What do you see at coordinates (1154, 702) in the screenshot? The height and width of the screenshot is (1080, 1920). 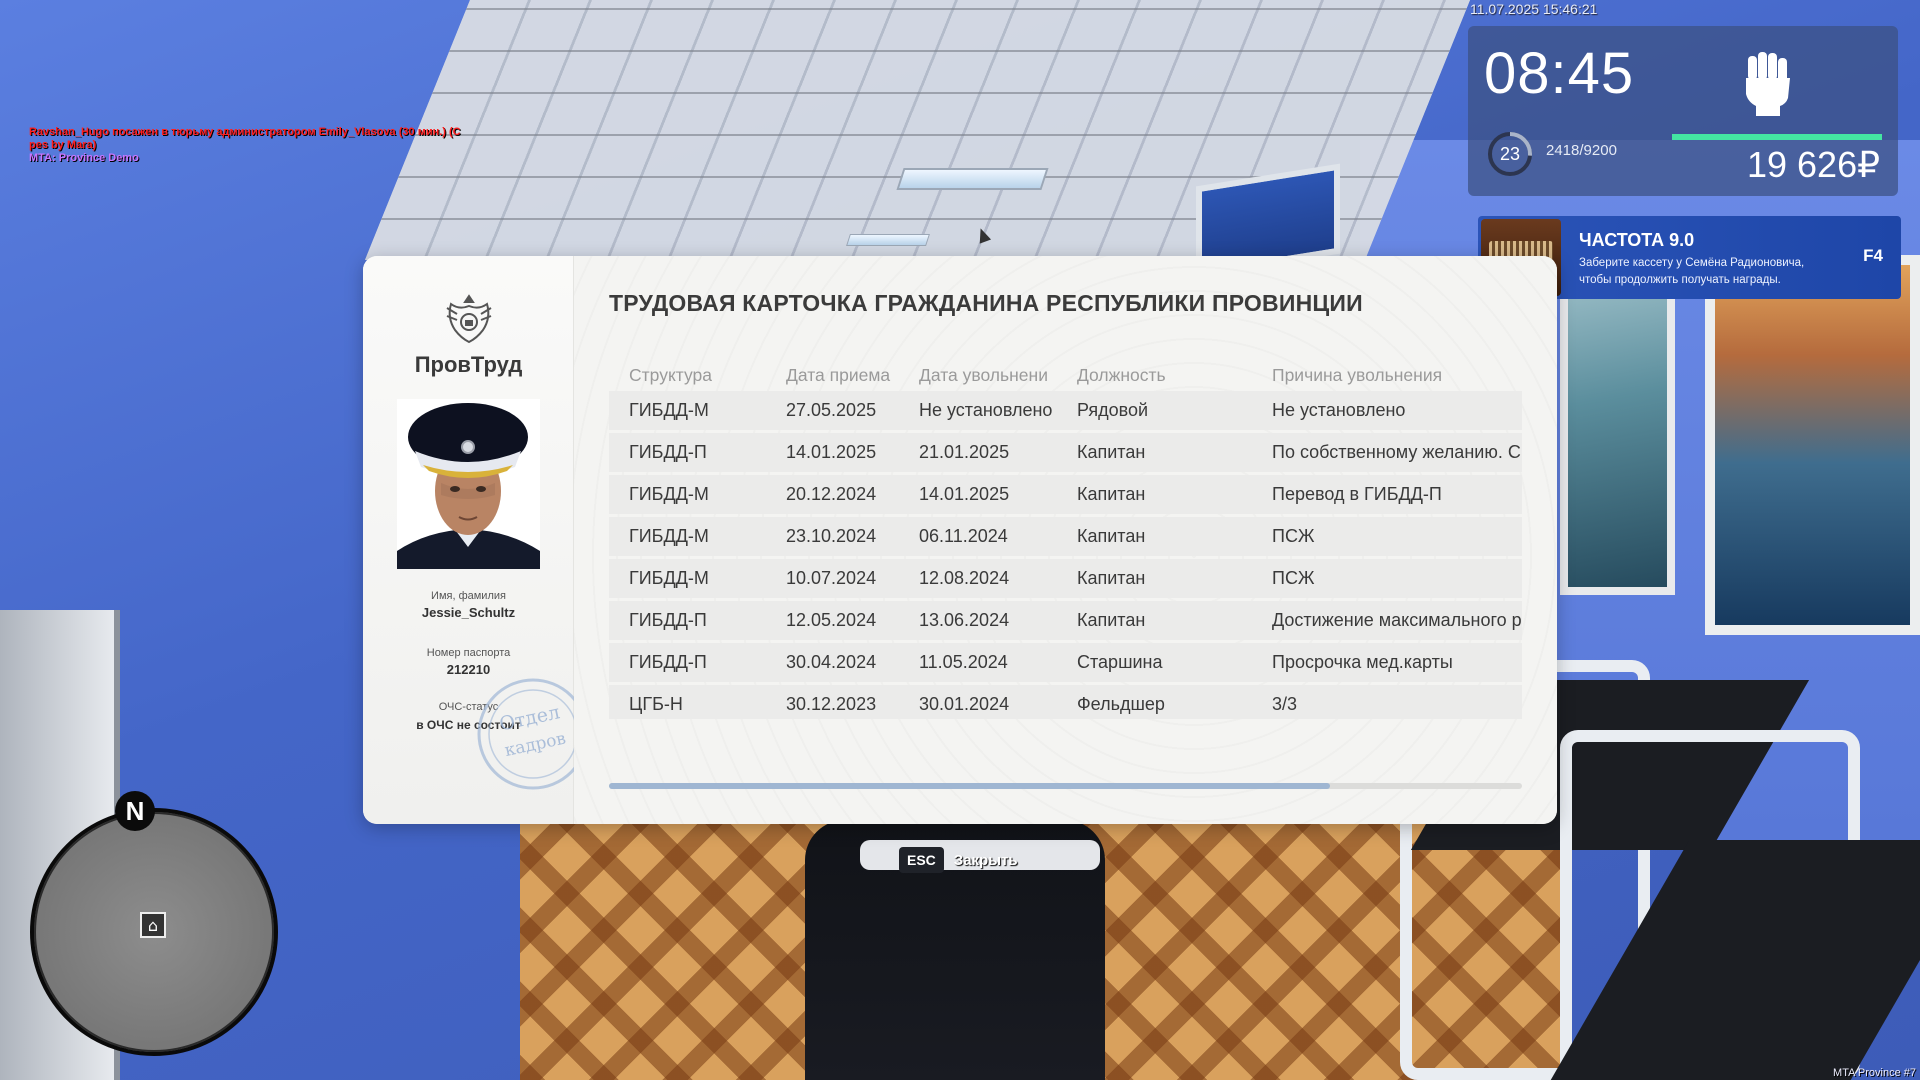 I see `table-cell: Фельдшер` at bounding box center [1154, 702].